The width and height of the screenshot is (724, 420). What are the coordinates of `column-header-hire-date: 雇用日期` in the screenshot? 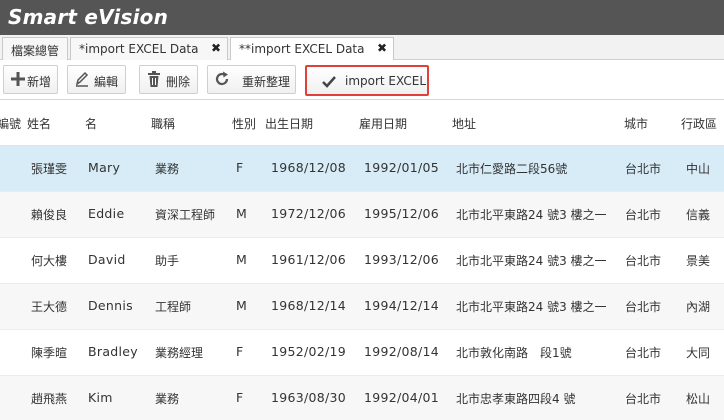 It's located at (383, 123).